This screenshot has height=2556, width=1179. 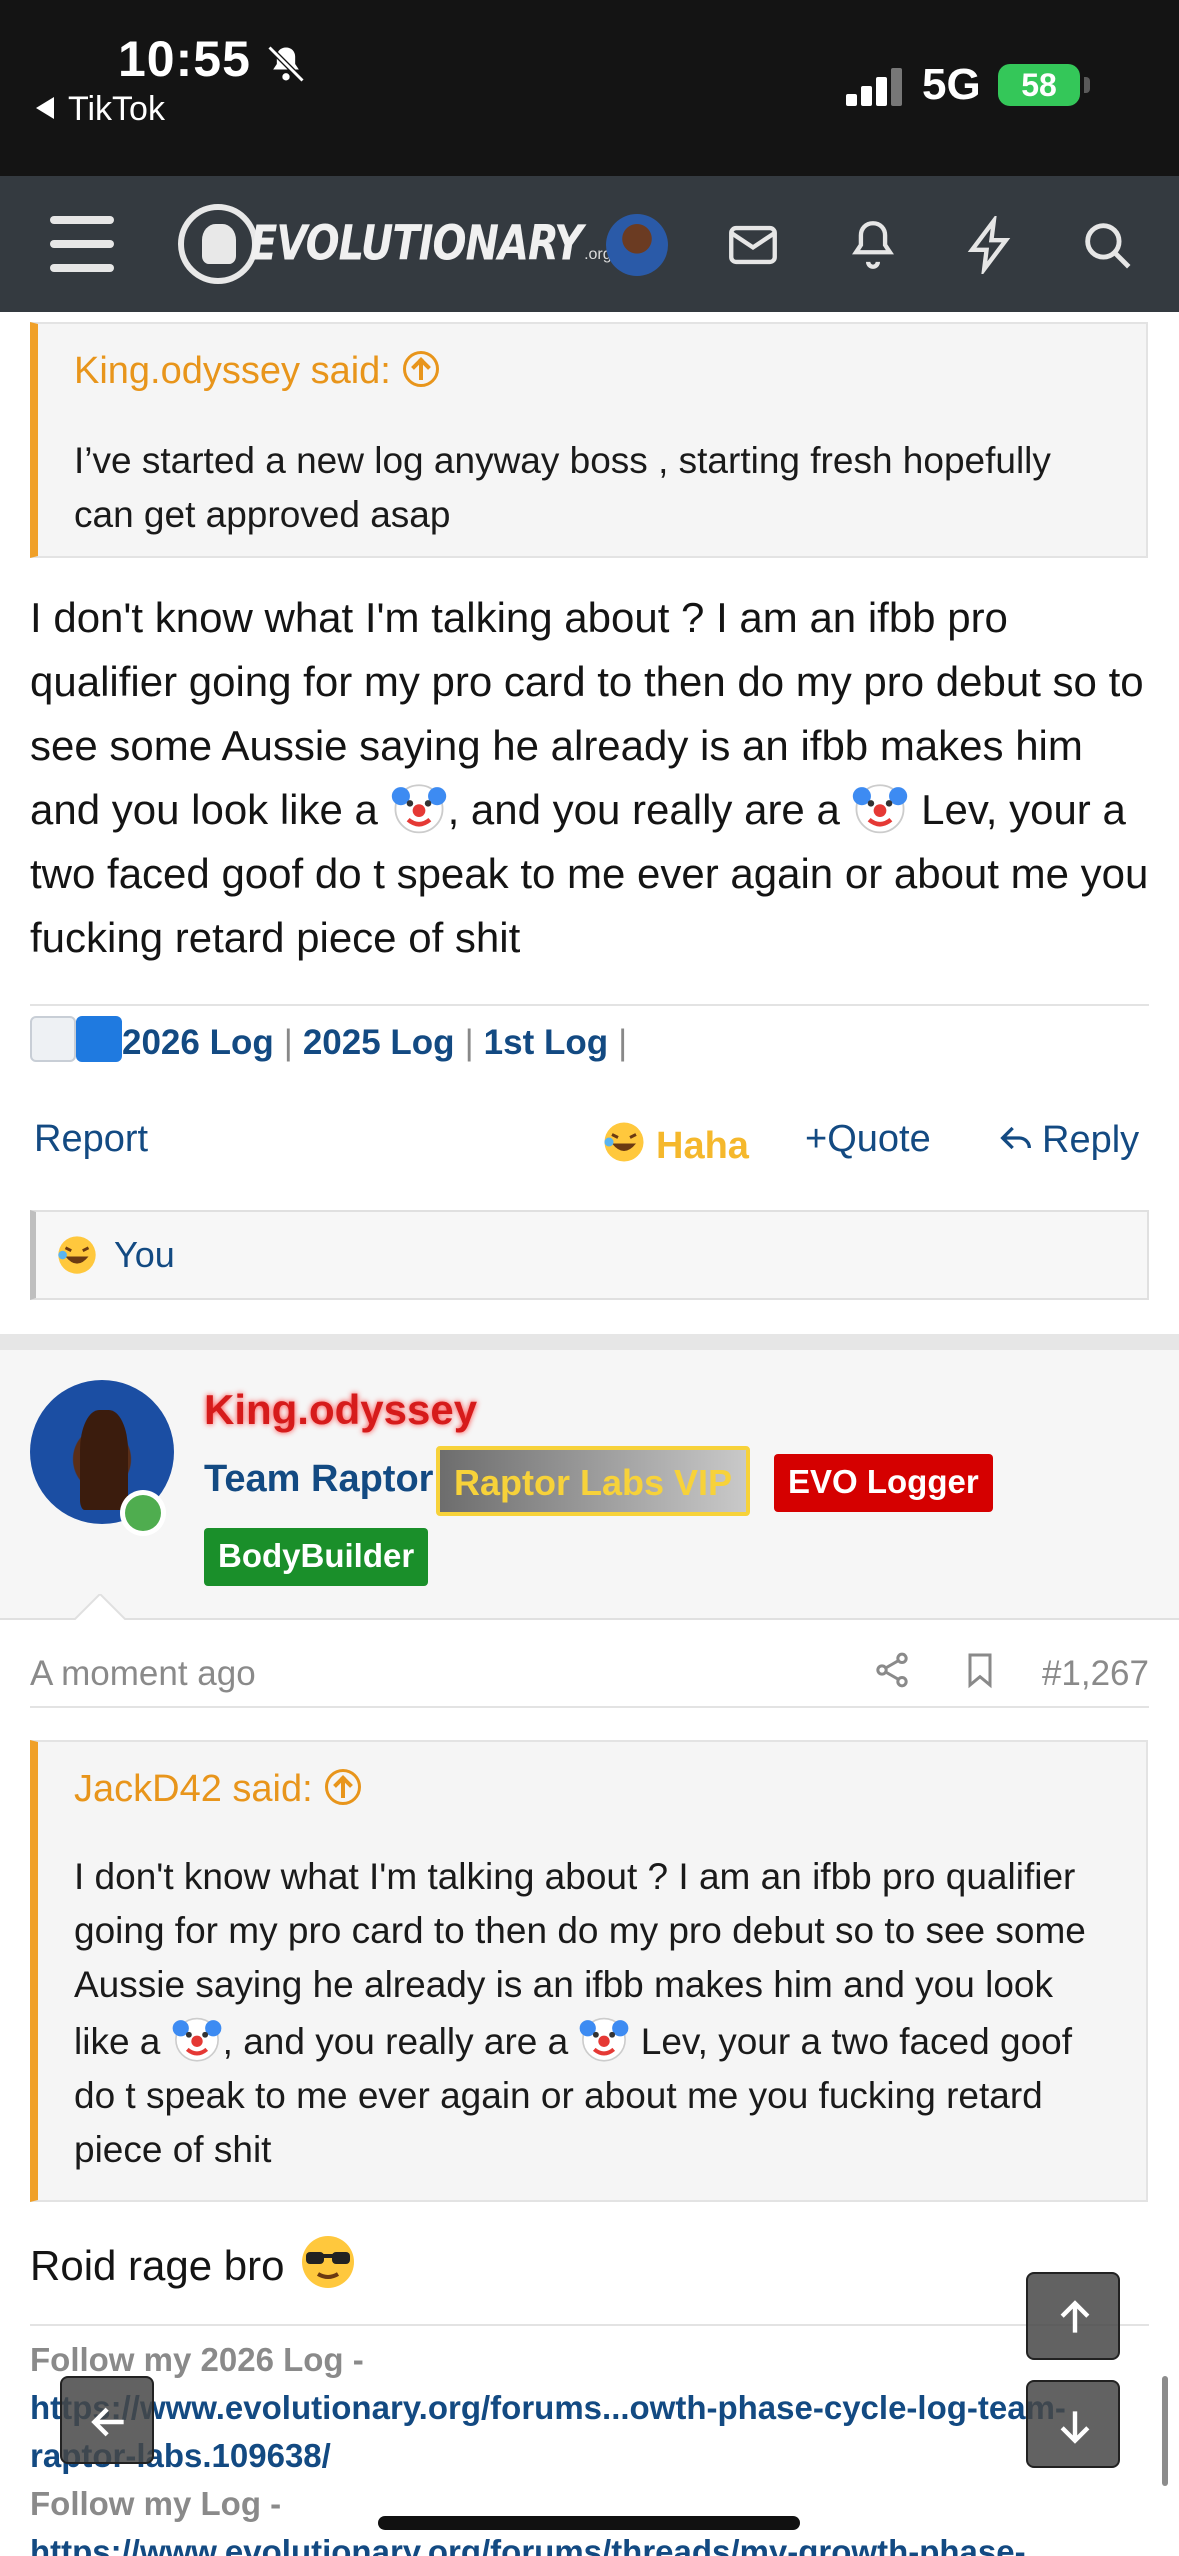 I want to click on site-logo: EVOLUTIONARY .org, so click(x=395, y=244).